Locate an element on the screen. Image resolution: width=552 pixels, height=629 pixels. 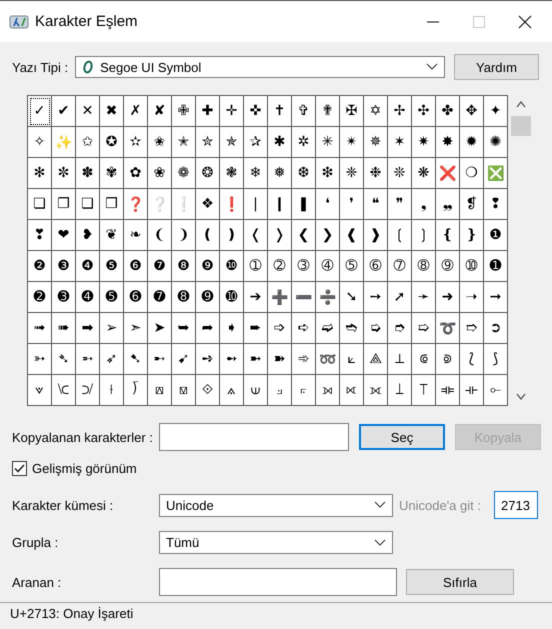
character-cell: ✤ is located at coordinates (448, 111).